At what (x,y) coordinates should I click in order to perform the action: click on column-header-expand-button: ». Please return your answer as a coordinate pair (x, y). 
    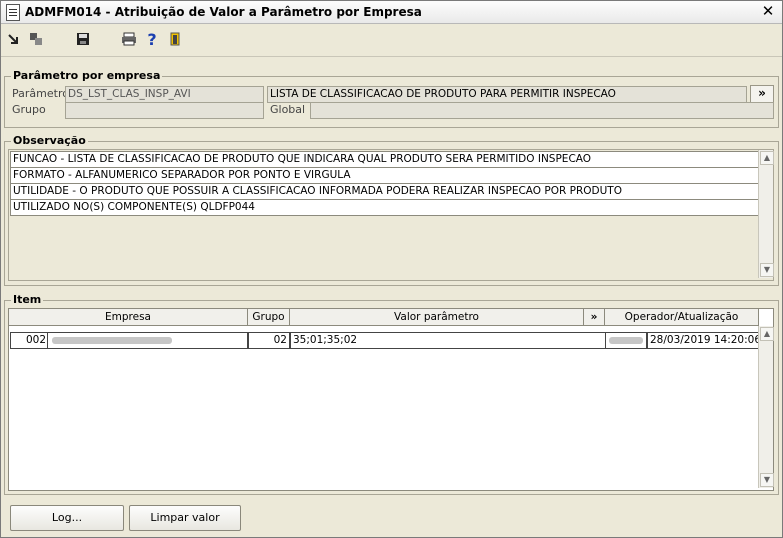
    Looking at the image, I should click on (594, 317).